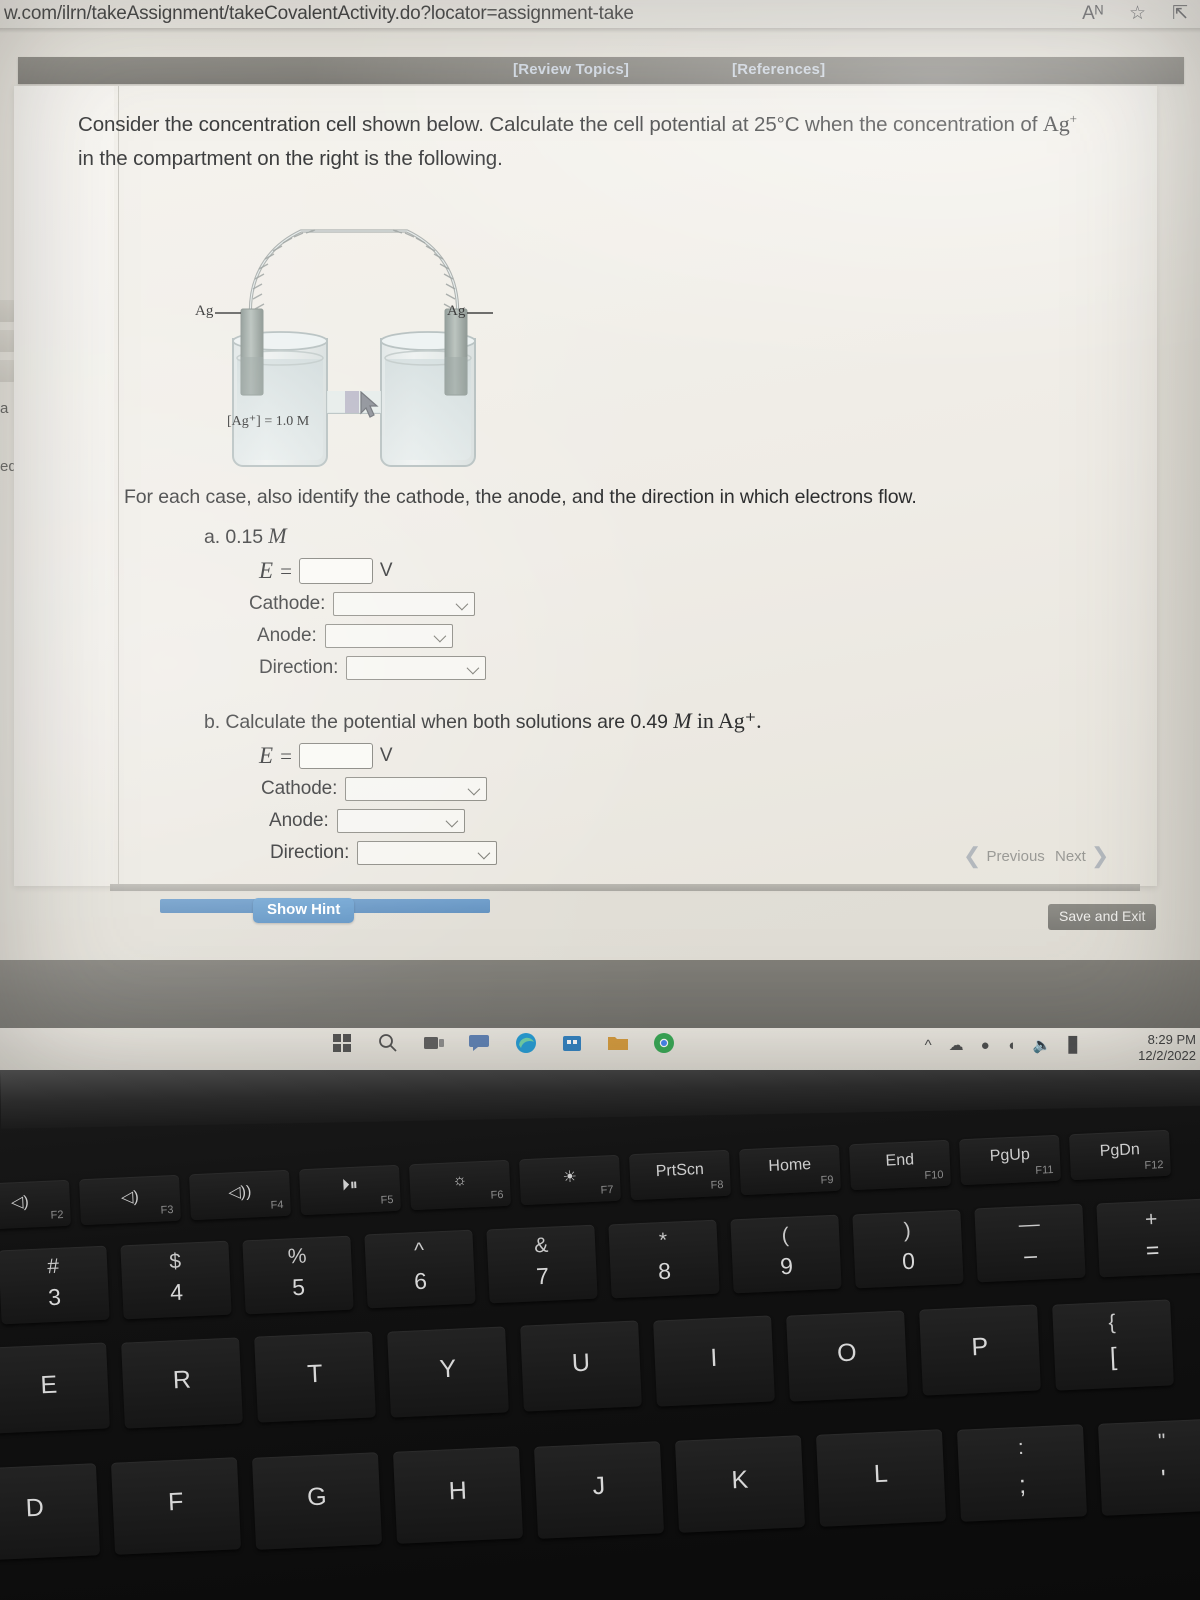 The width and height of the screenshot is (1200, 1600). I want to click on letter-I-key: I, so click(714, 1361).